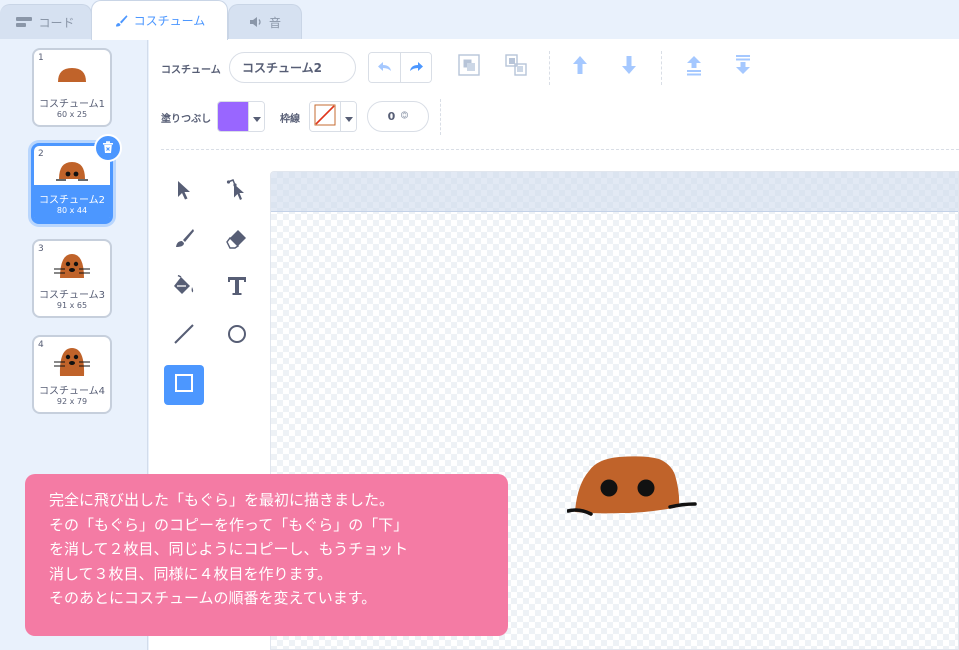 The image size is (959, 650). What do you see at coordinates (24, 22) in the screenshot?
I see `code-blocks-icon` at bounding box center [24, 22].